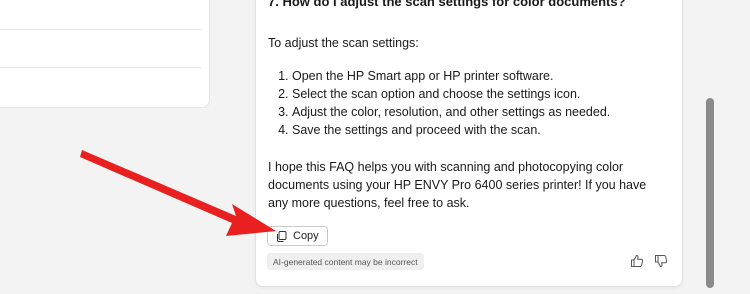  I want to click on ai-disclaimer-badge: AI-generated content may be incorrect, so click(345, 261).